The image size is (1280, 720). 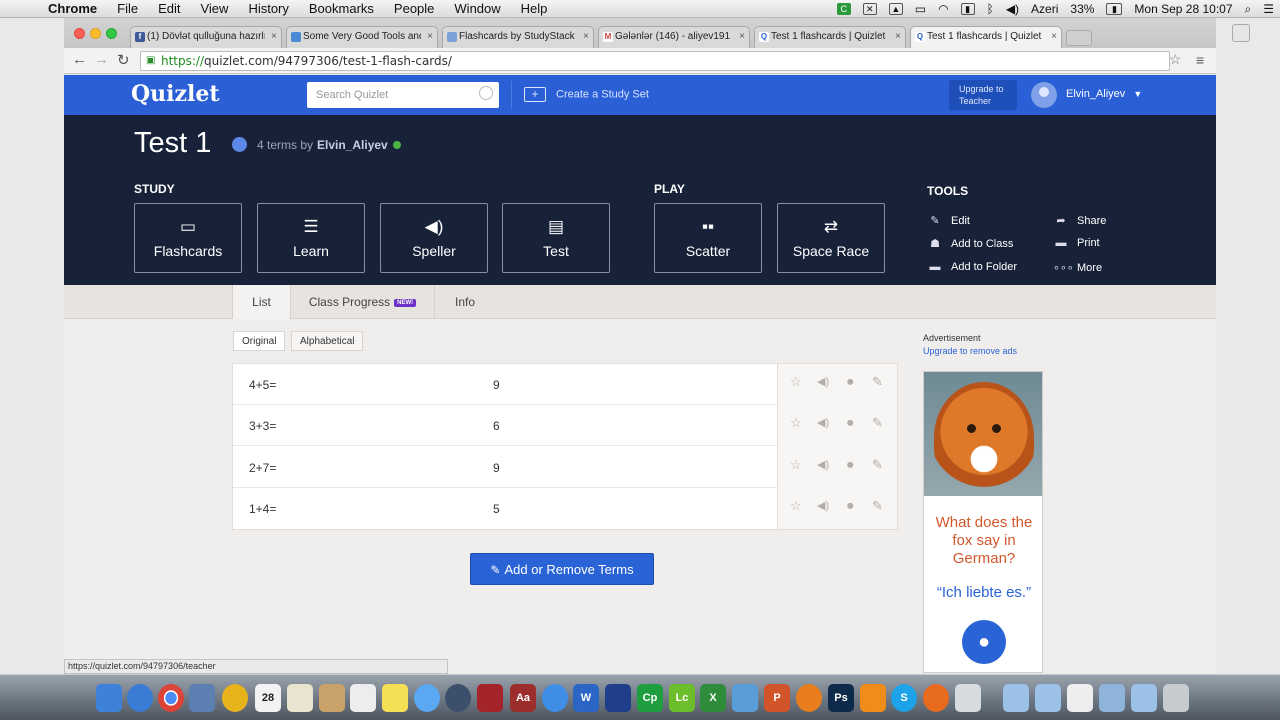 I want to click on browser-tab: M Gələnlər (146) - aliyev191 ×, so click(x=674, y=37).